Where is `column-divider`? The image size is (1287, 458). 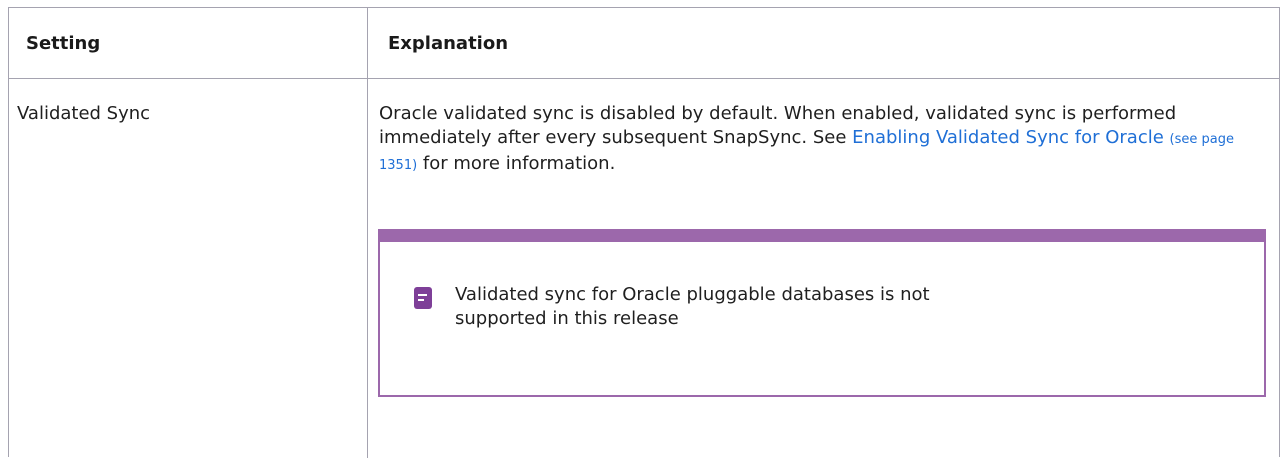
column-divider is located at coordinates (367, 233).